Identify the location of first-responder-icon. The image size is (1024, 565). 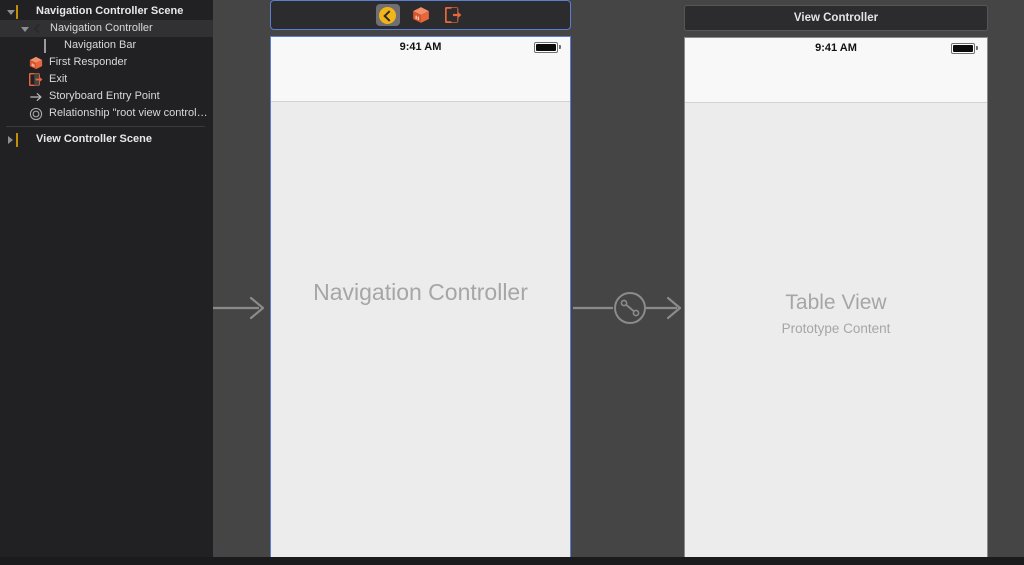
(36, 62).